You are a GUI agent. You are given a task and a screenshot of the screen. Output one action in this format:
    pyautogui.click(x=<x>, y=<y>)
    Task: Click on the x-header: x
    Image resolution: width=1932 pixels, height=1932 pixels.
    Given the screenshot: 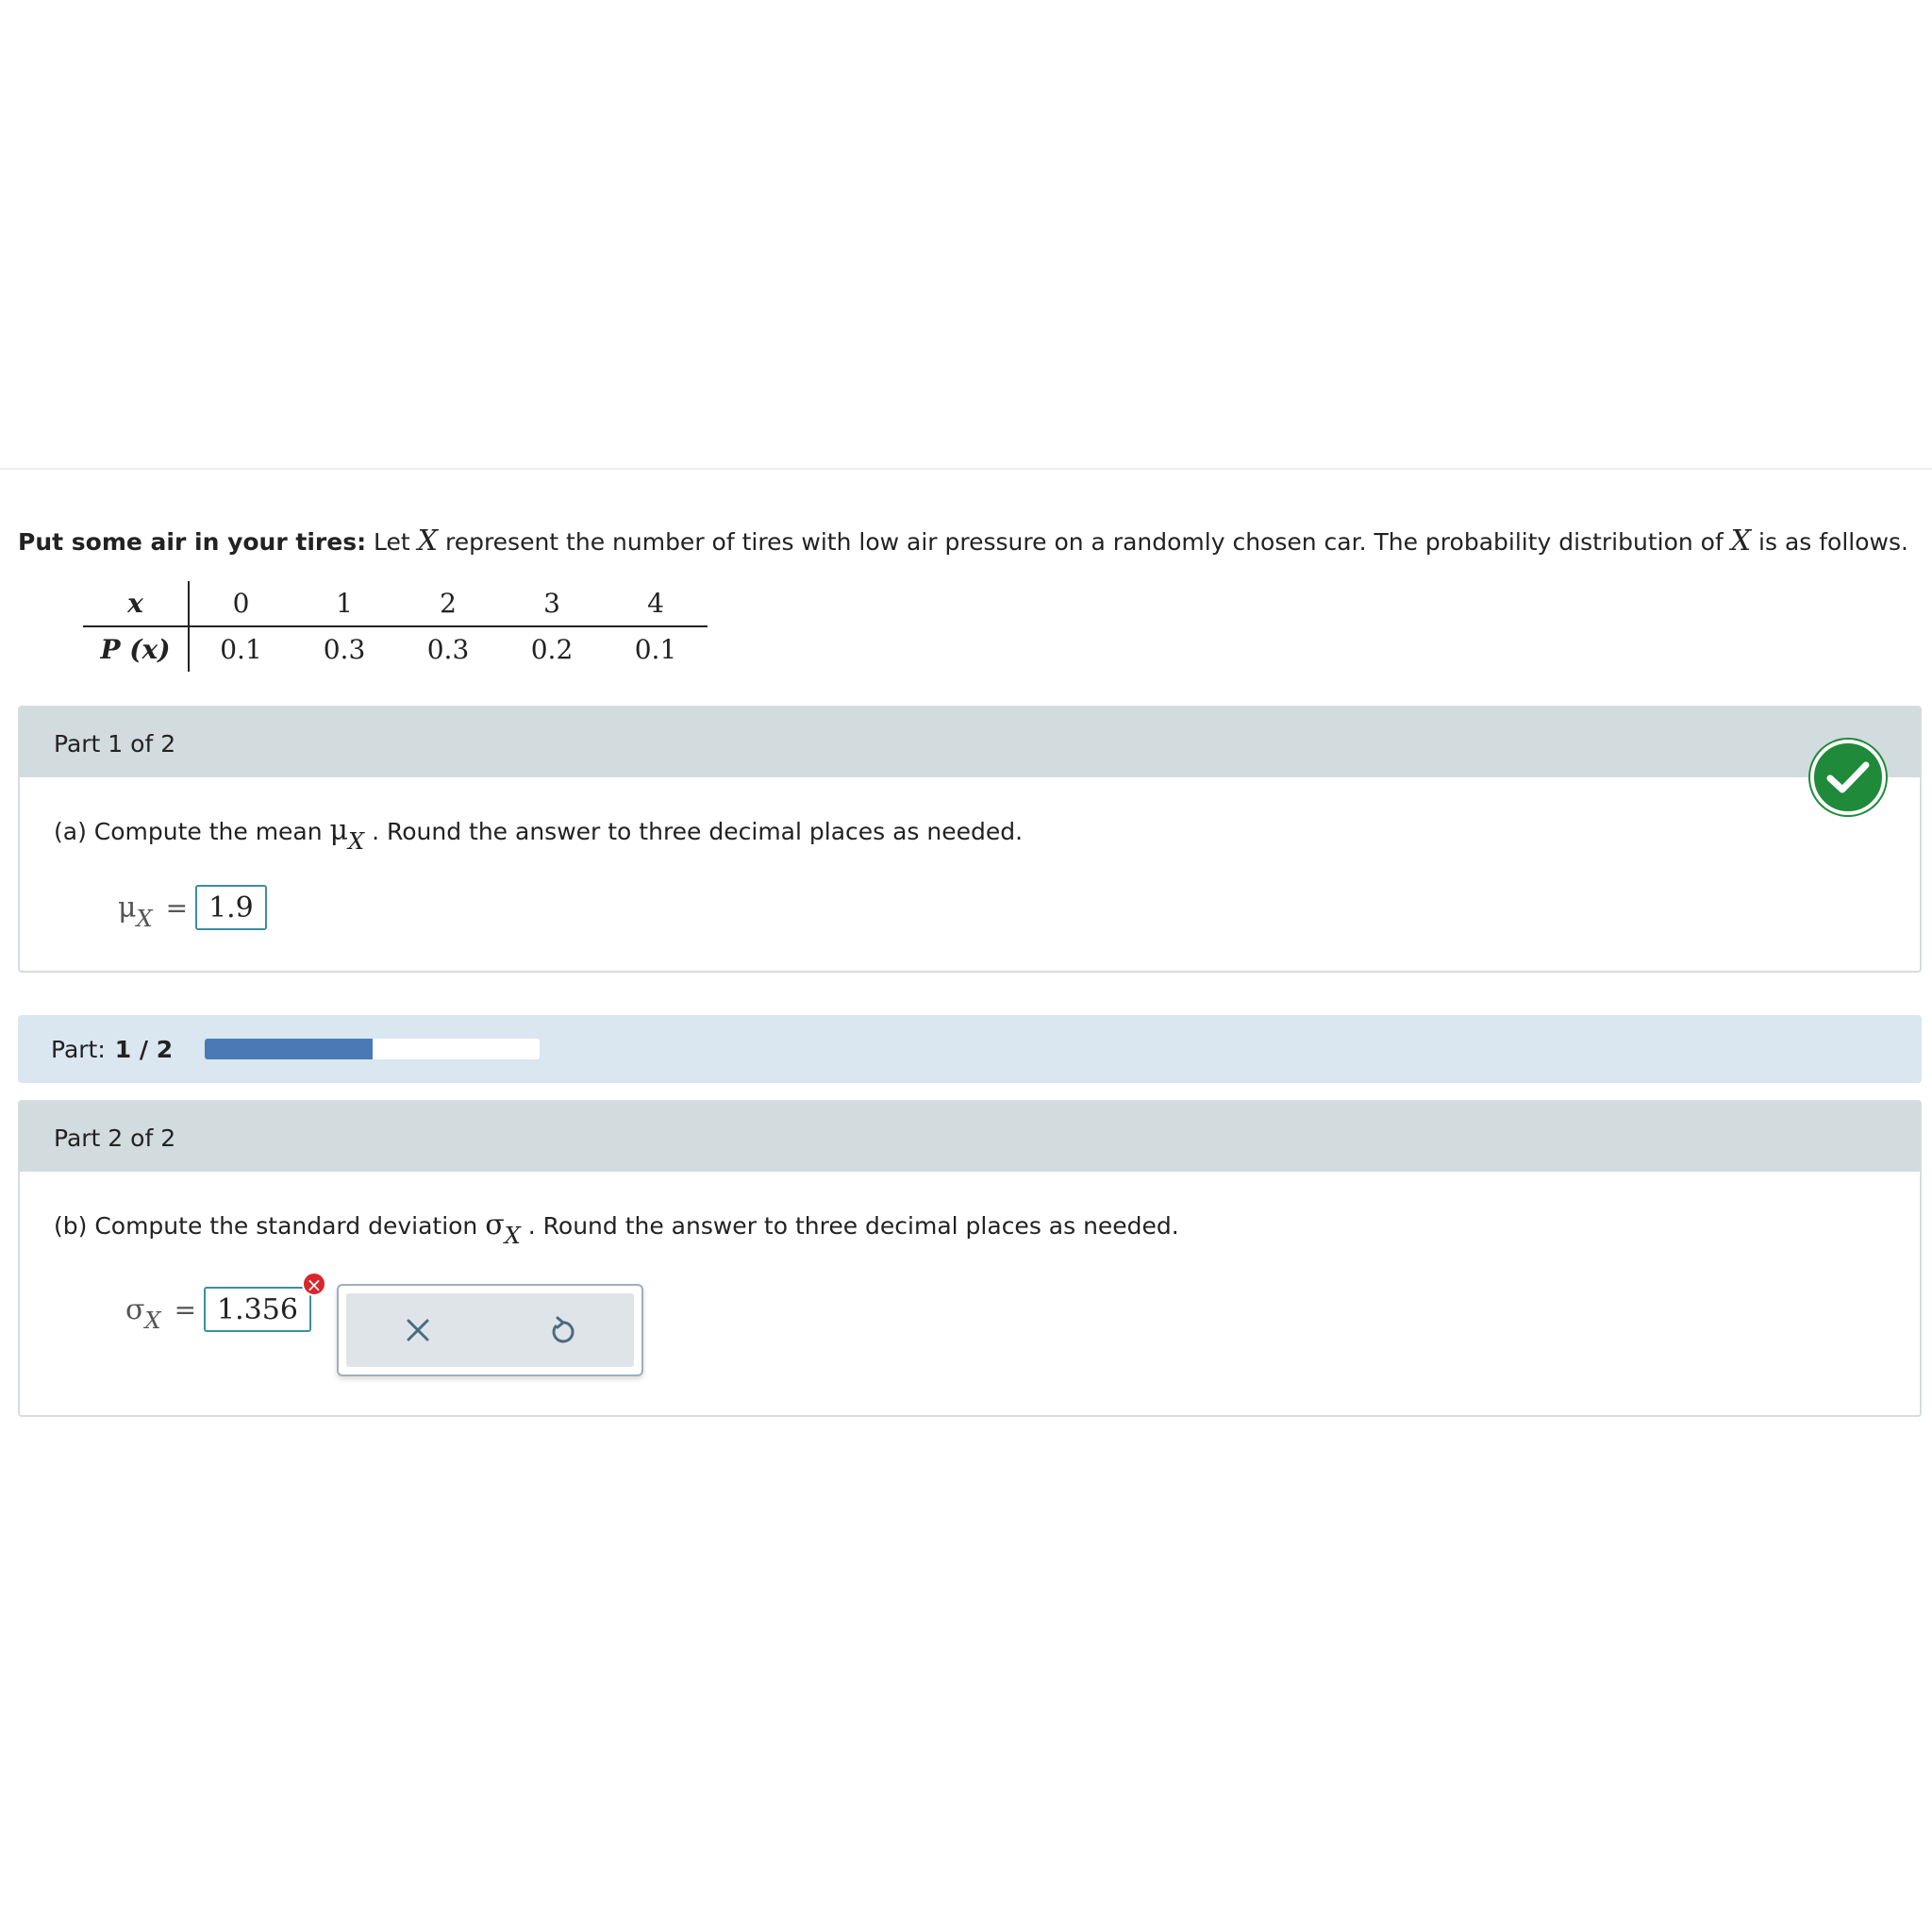 What is the action you would take?
    pyautogui.click(x=137, y=604)
    